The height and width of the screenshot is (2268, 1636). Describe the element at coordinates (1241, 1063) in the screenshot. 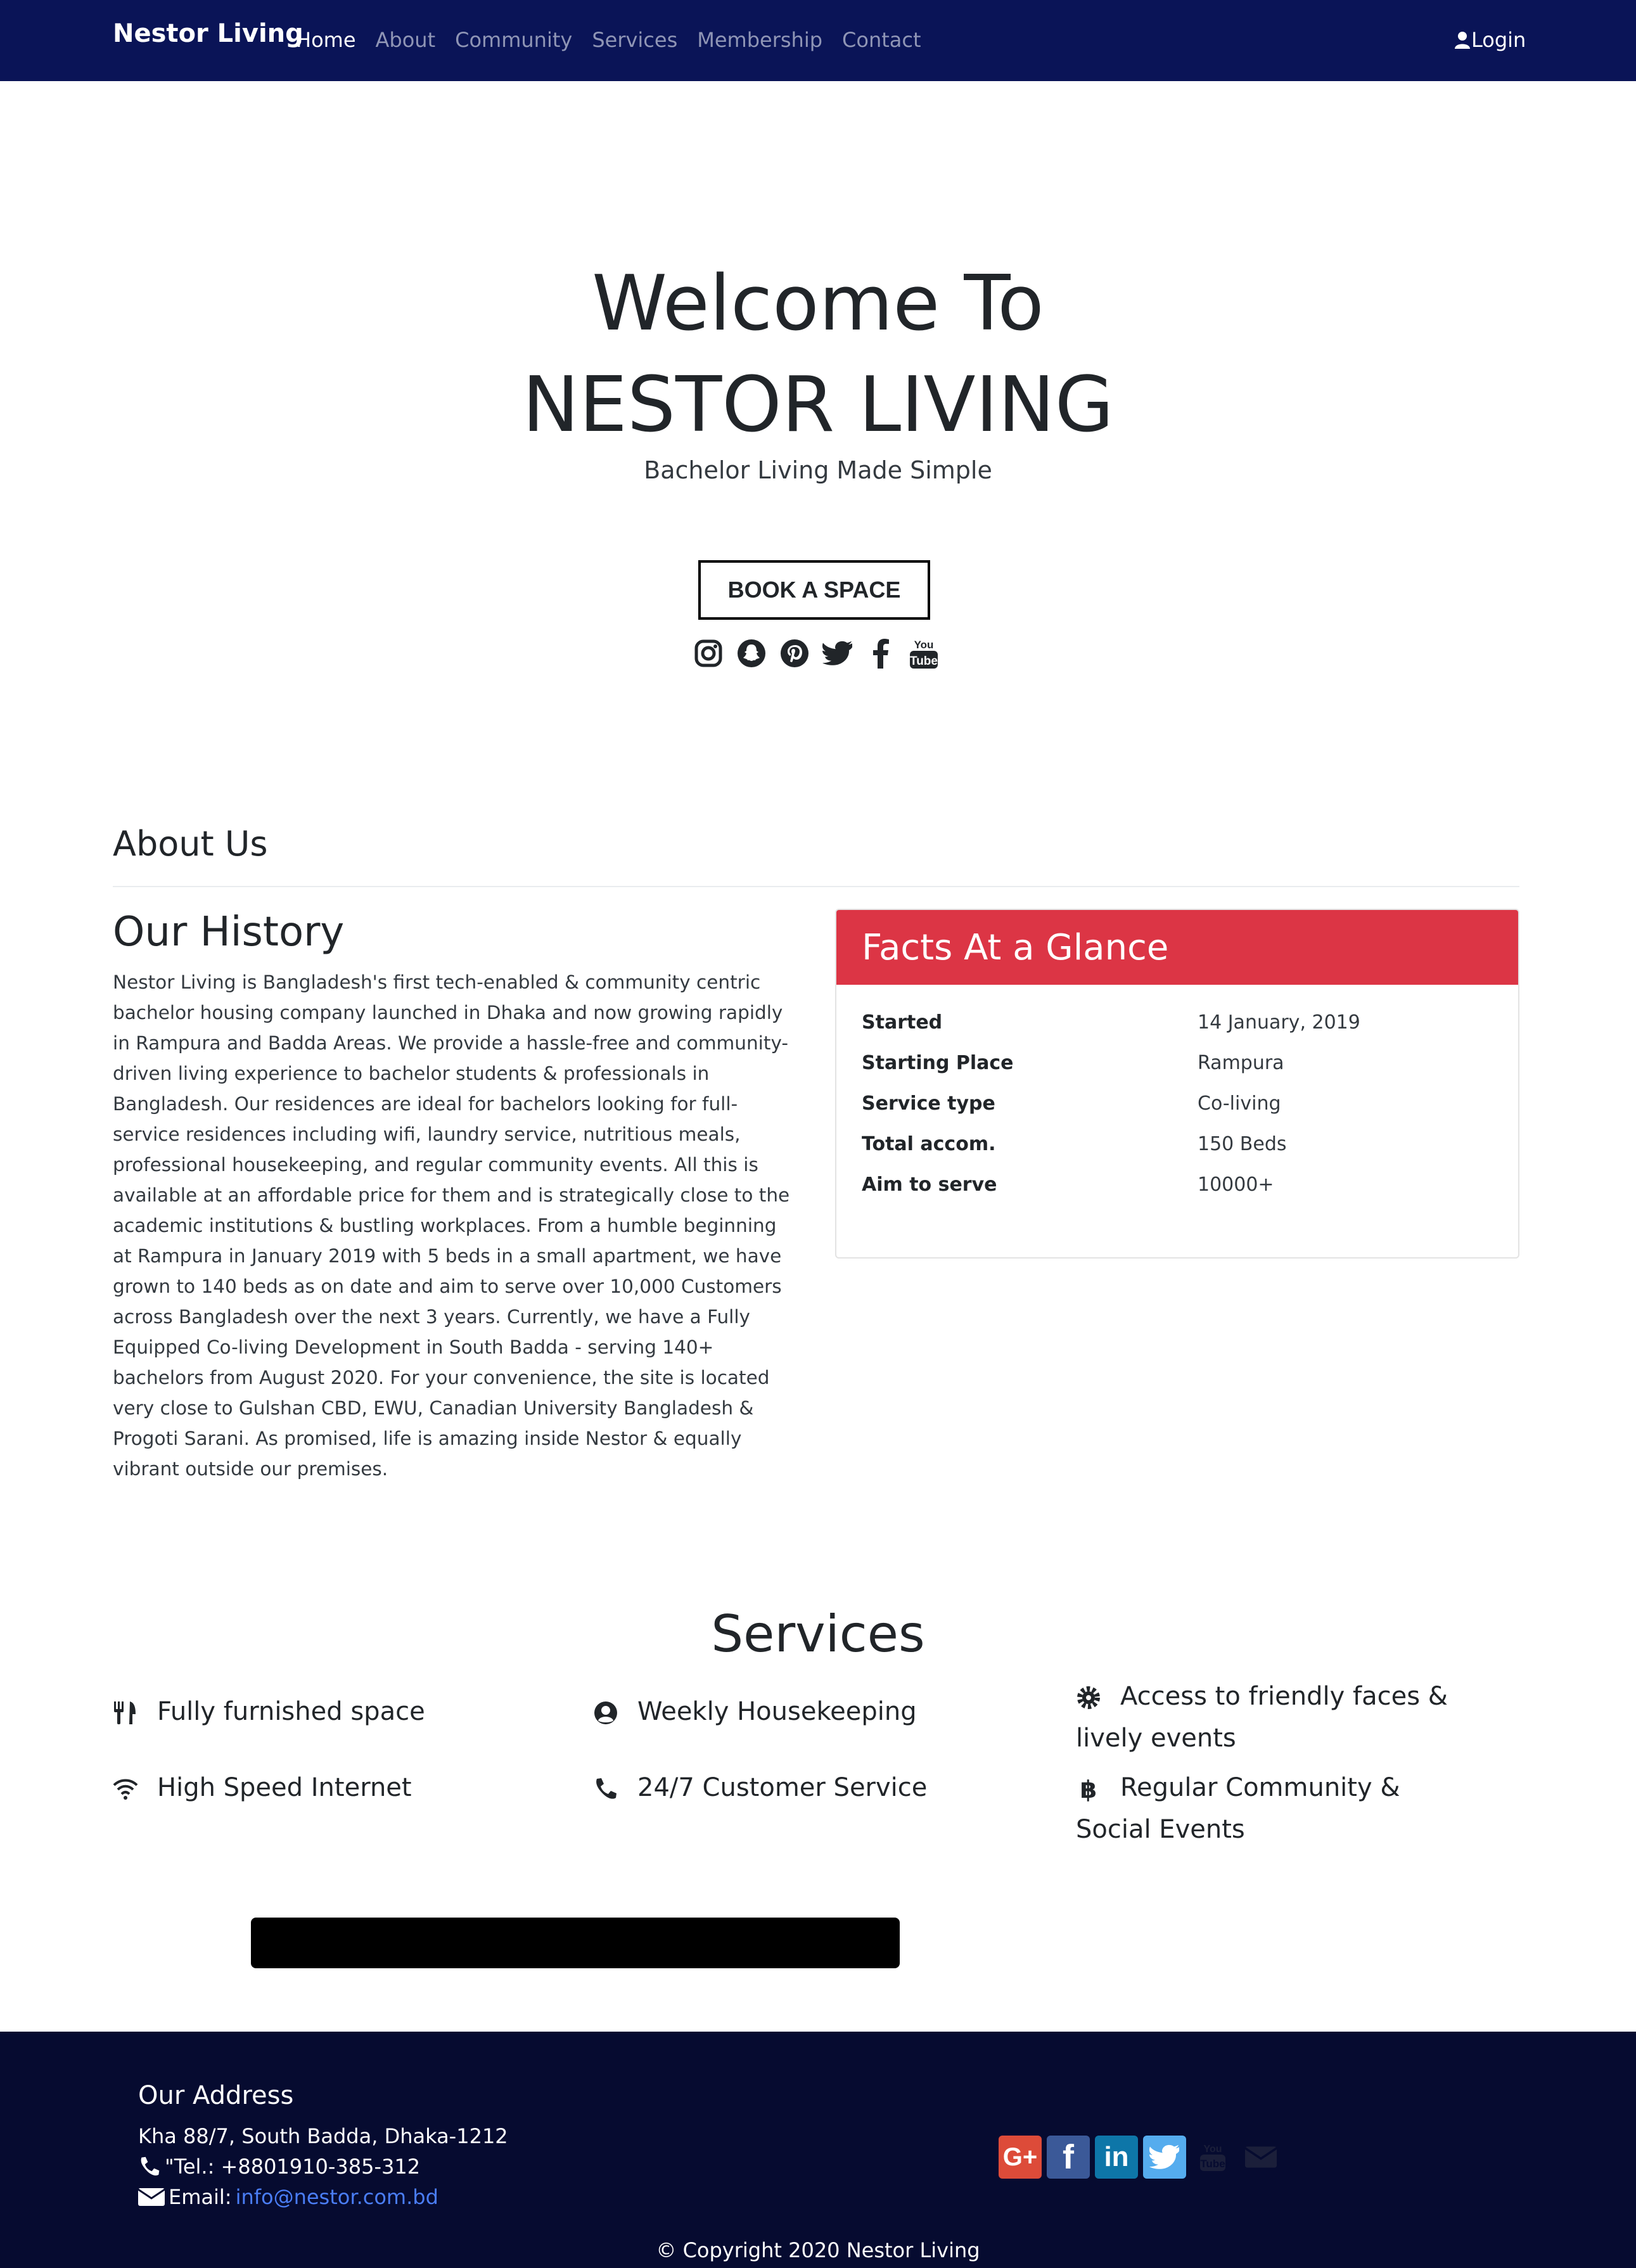

I see `fact-value: Rampura` at that location.